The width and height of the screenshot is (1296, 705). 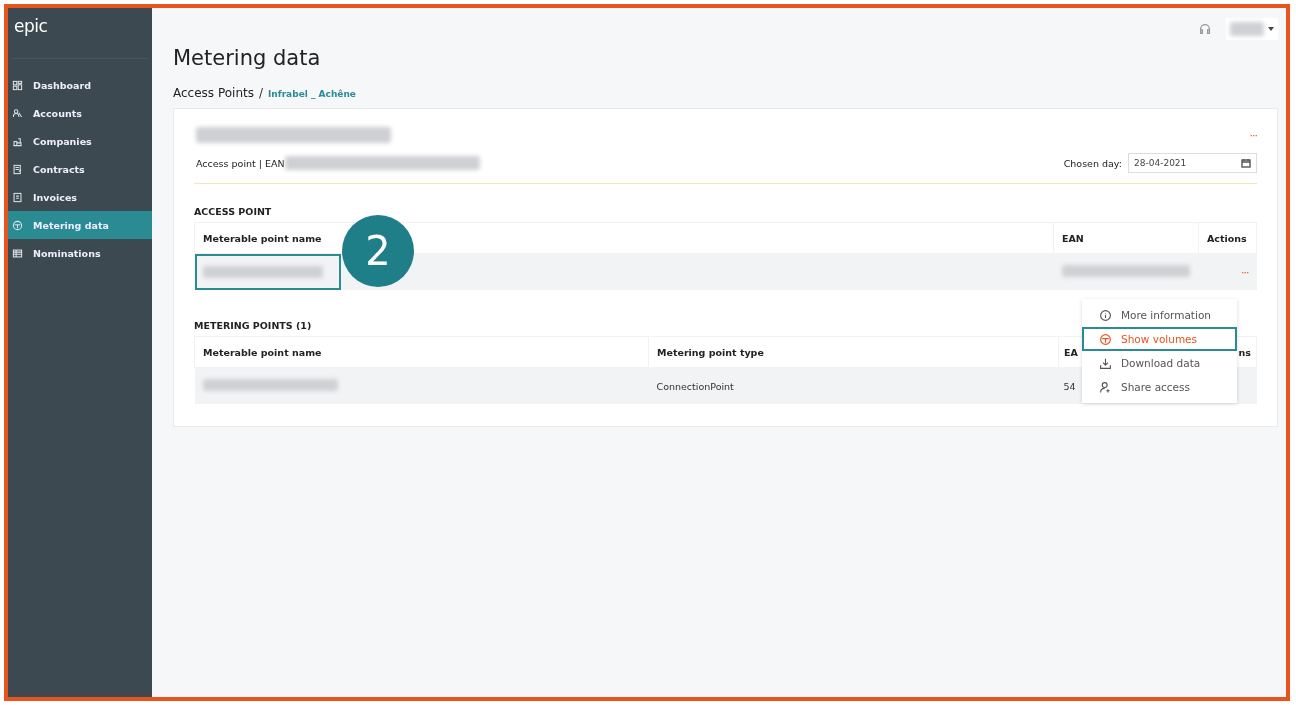 I want to click on calendar-icon, so click(x=1246, y=163).